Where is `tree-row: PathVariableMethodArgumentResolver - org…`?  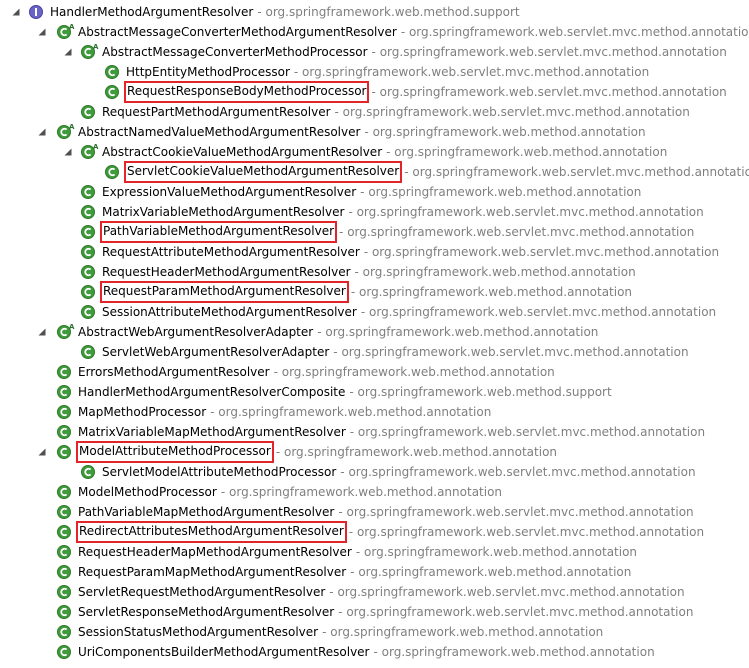
tree-row: PathVariableMethodArgumentResolver - org… is located at coordinates (374, 232).